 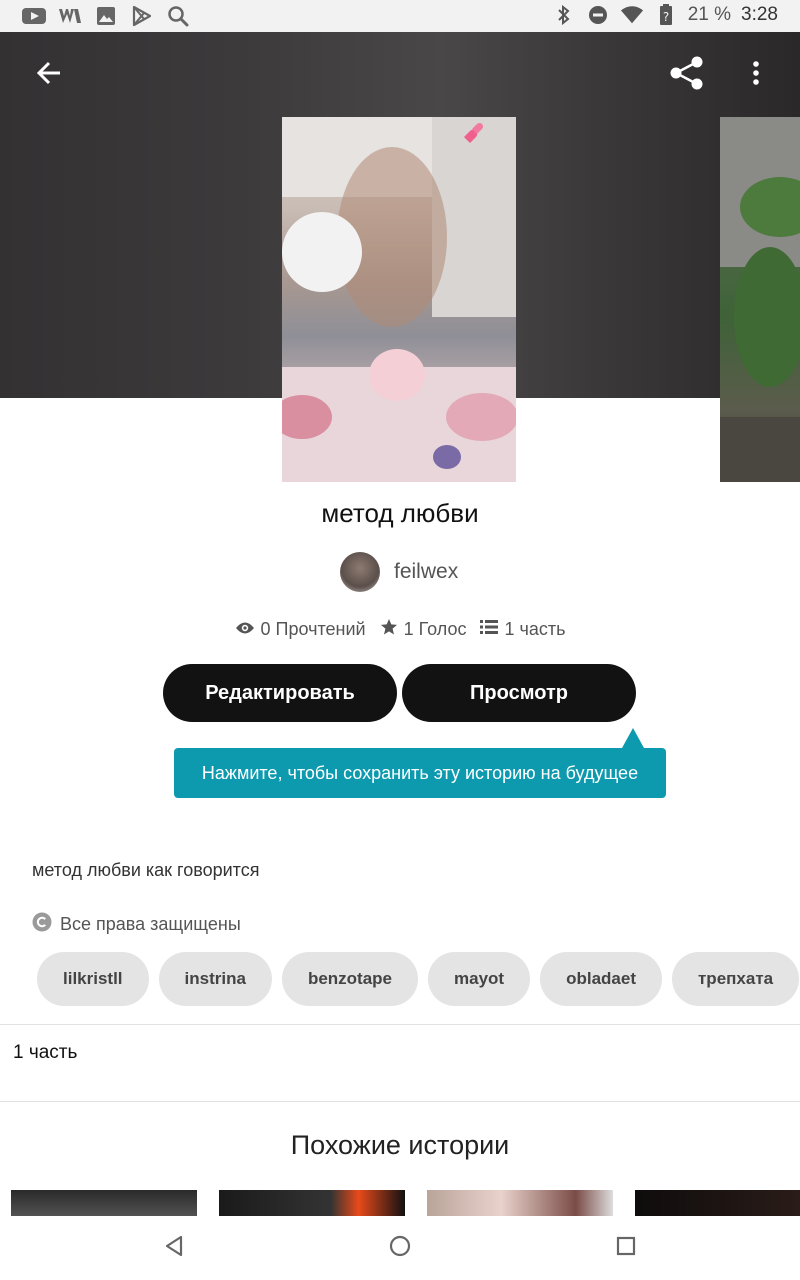 I want to click on share-button, so click(x=687, y=75).